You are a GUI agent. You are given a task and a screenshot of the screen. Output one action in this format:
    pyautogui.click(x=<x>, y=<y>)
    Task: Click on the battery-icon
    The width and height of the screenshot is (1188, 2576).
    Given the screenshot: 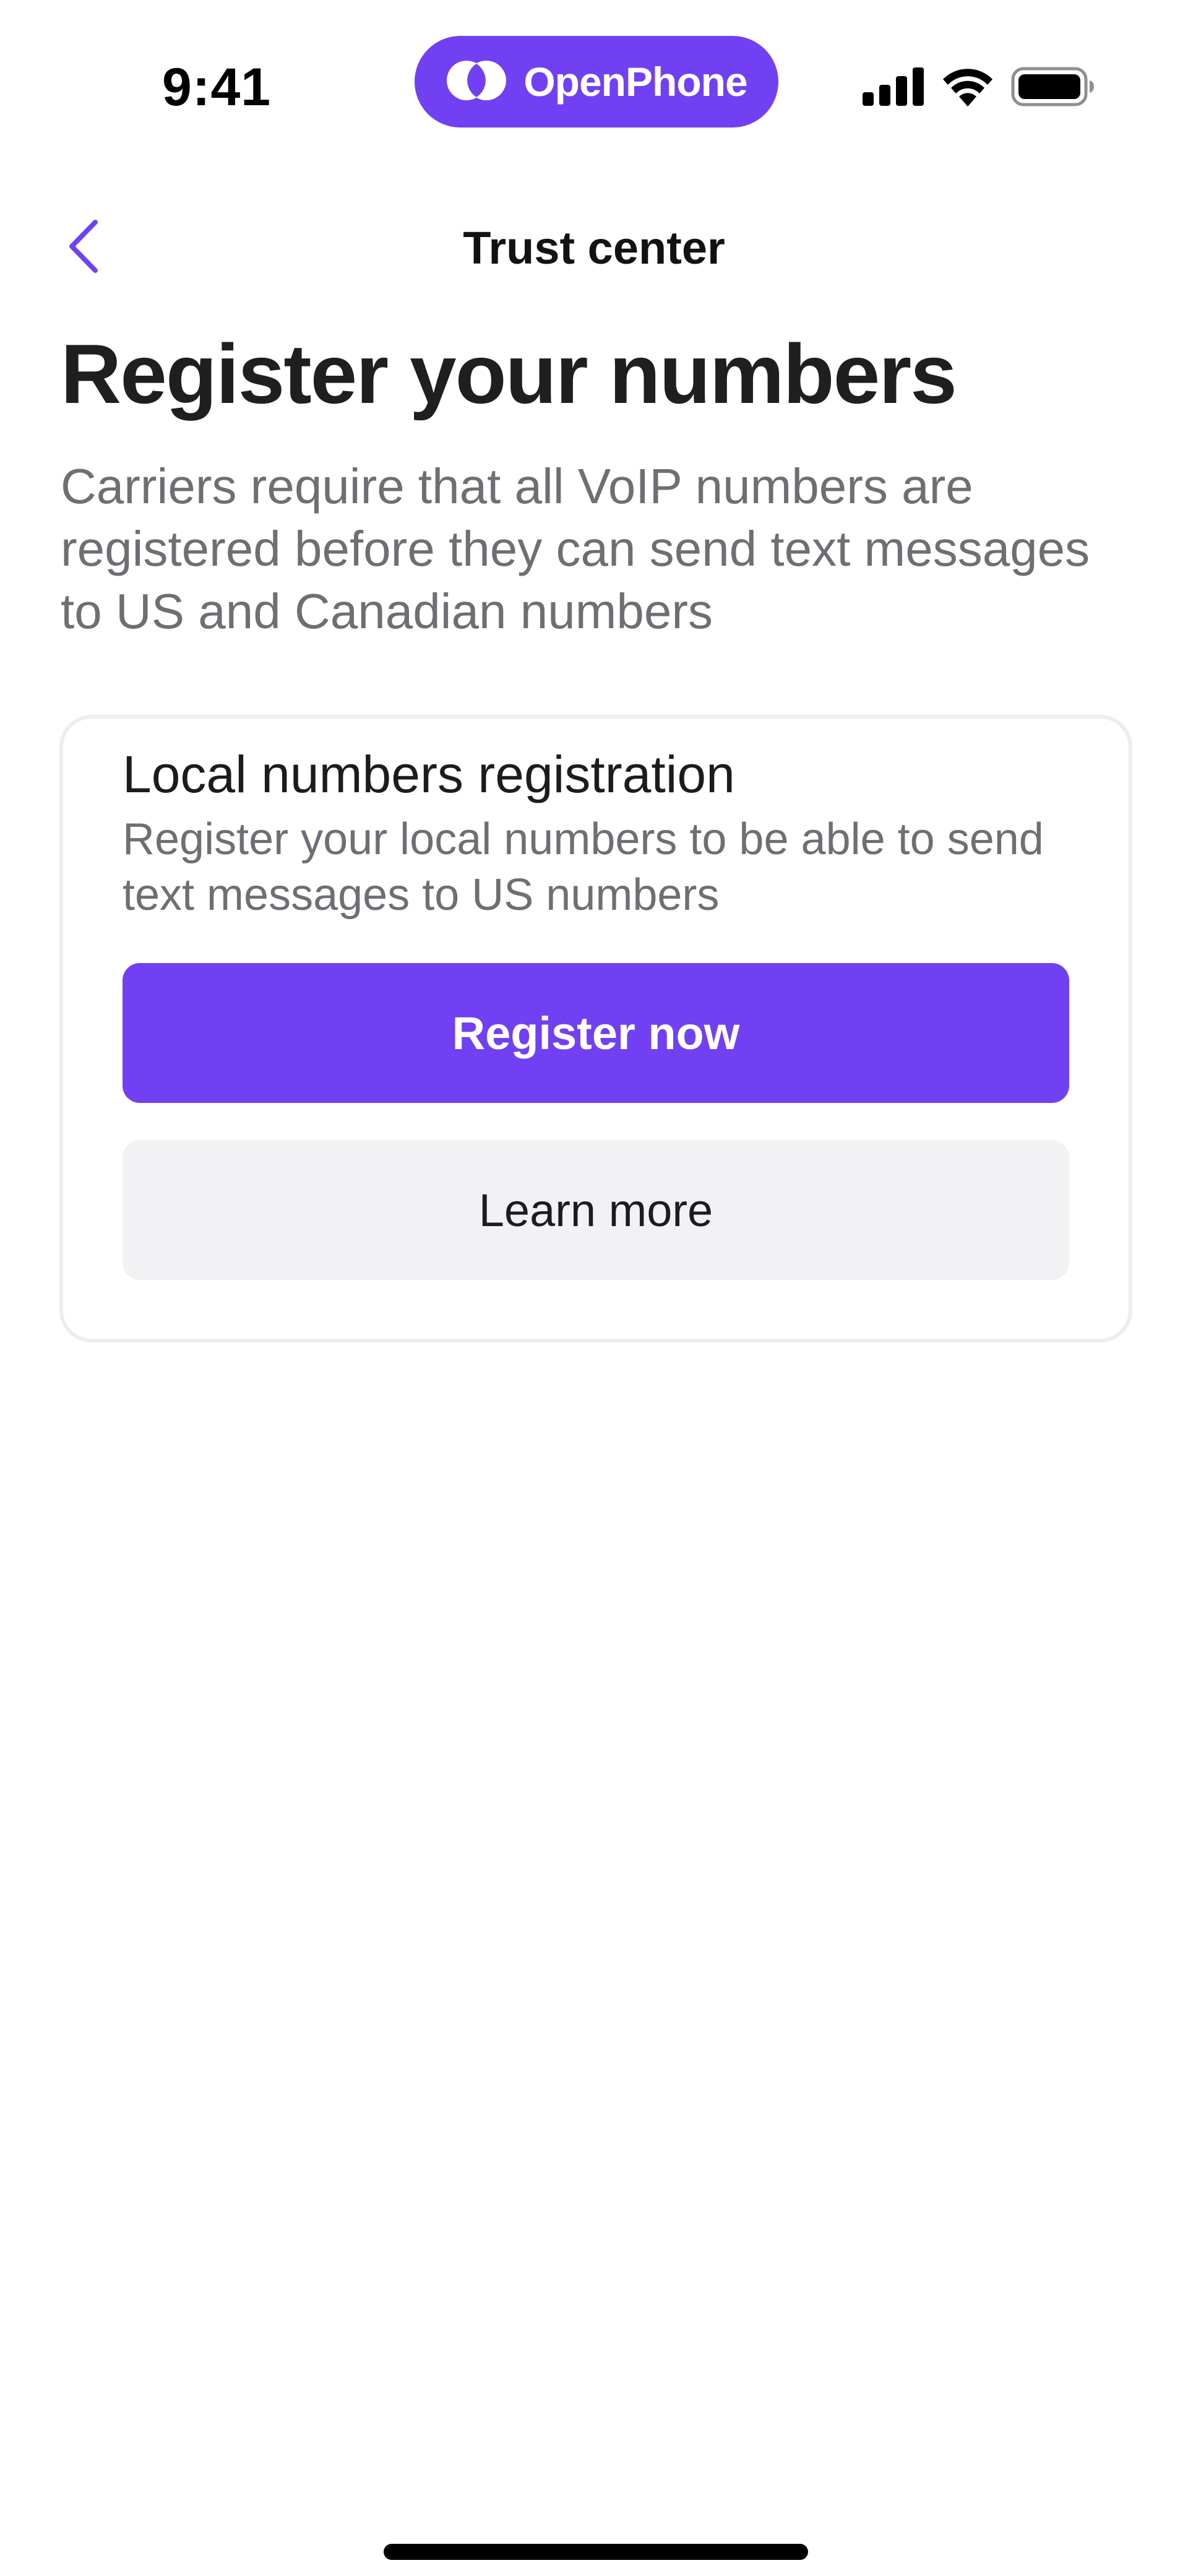 What is the action you would take?
    pyautogui.click(x=1053, y=88)
    